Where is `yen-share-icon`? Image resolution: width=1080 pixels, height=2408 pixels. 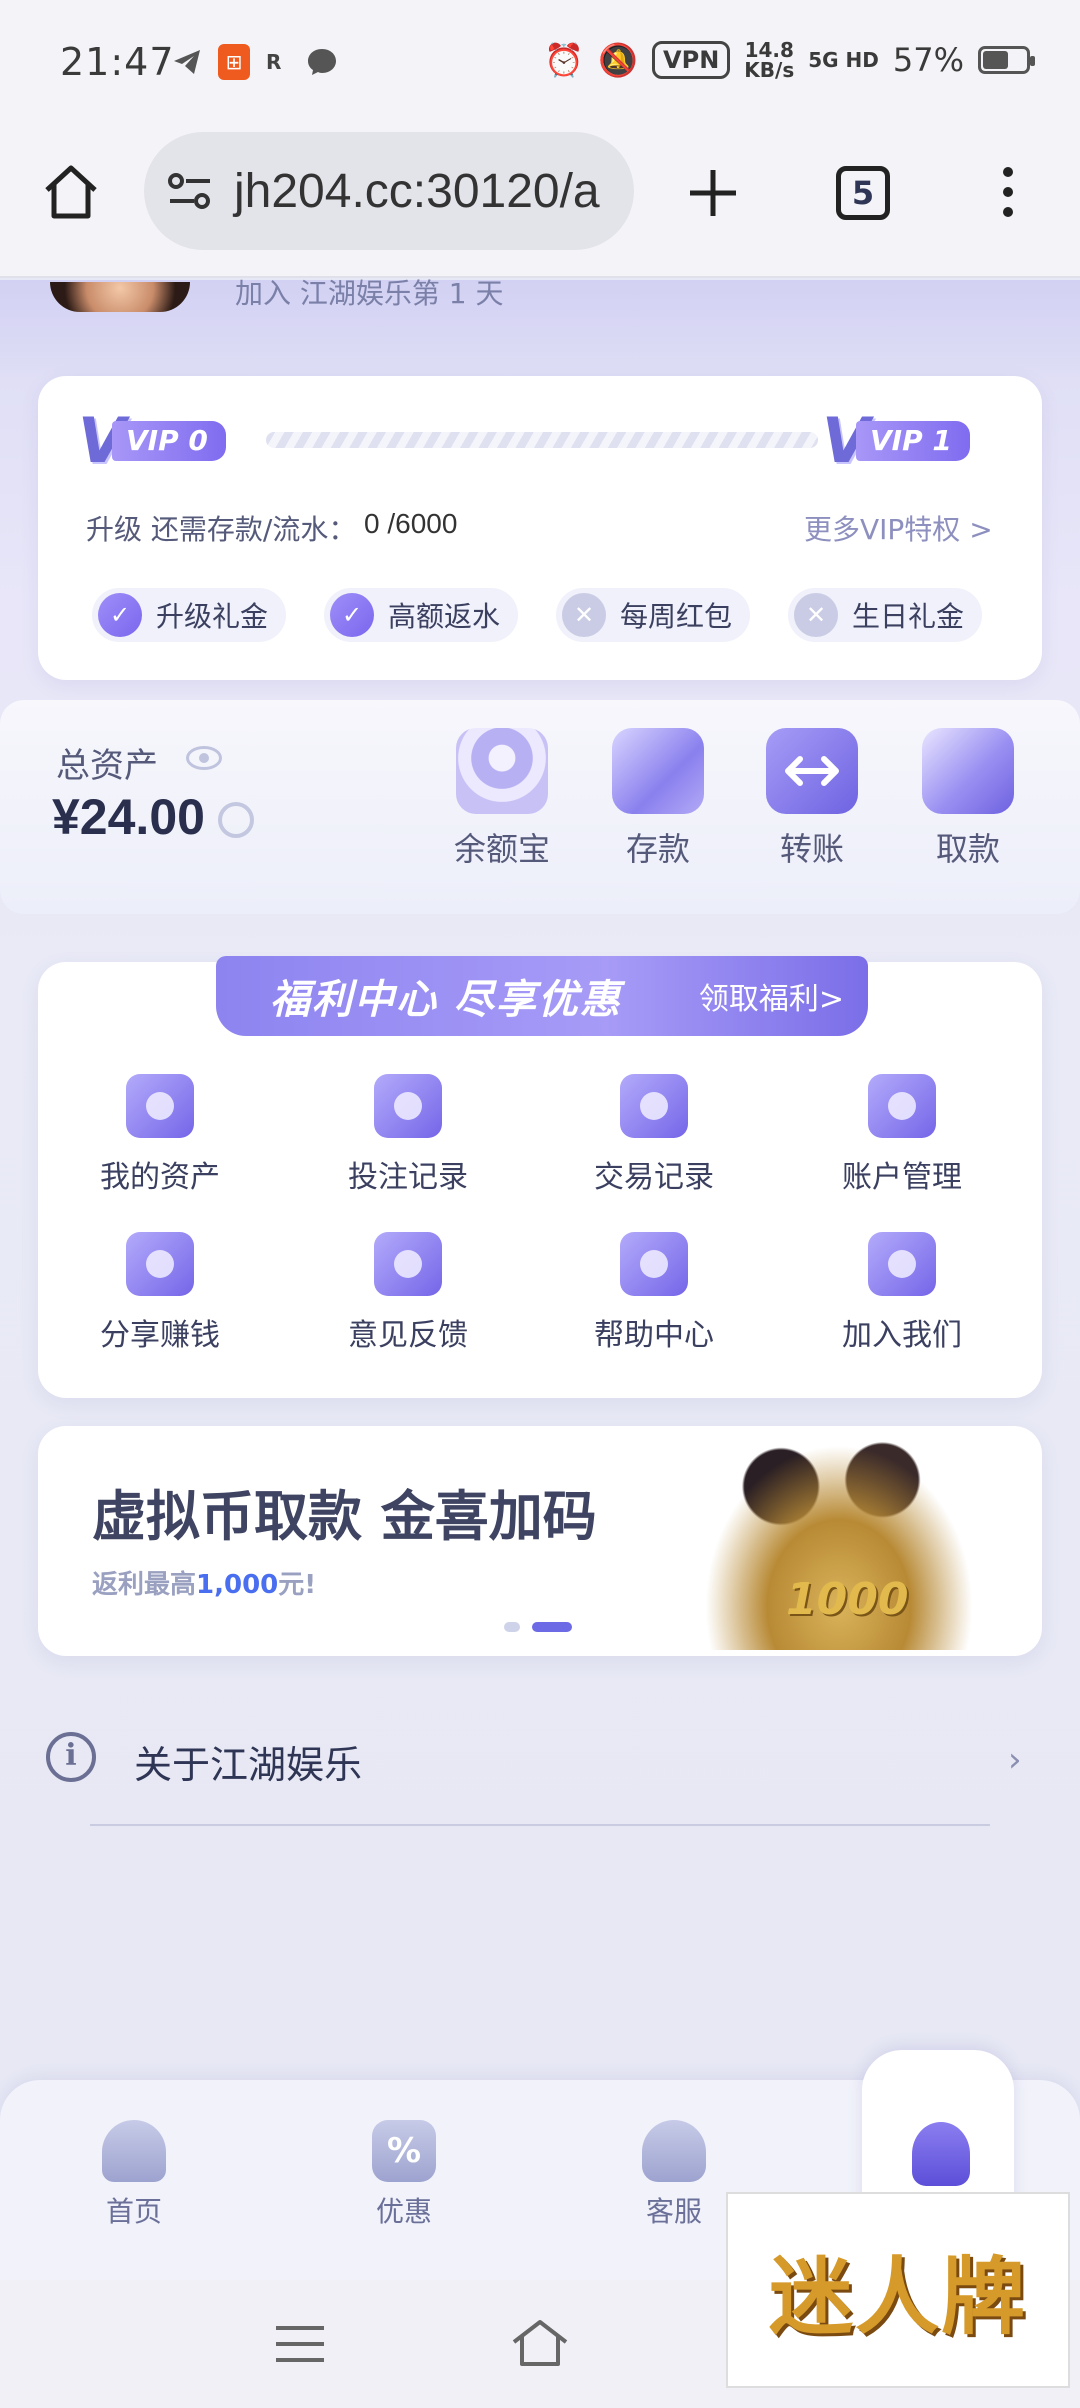
yen-share-icon is located at coordinates (160, 1264).